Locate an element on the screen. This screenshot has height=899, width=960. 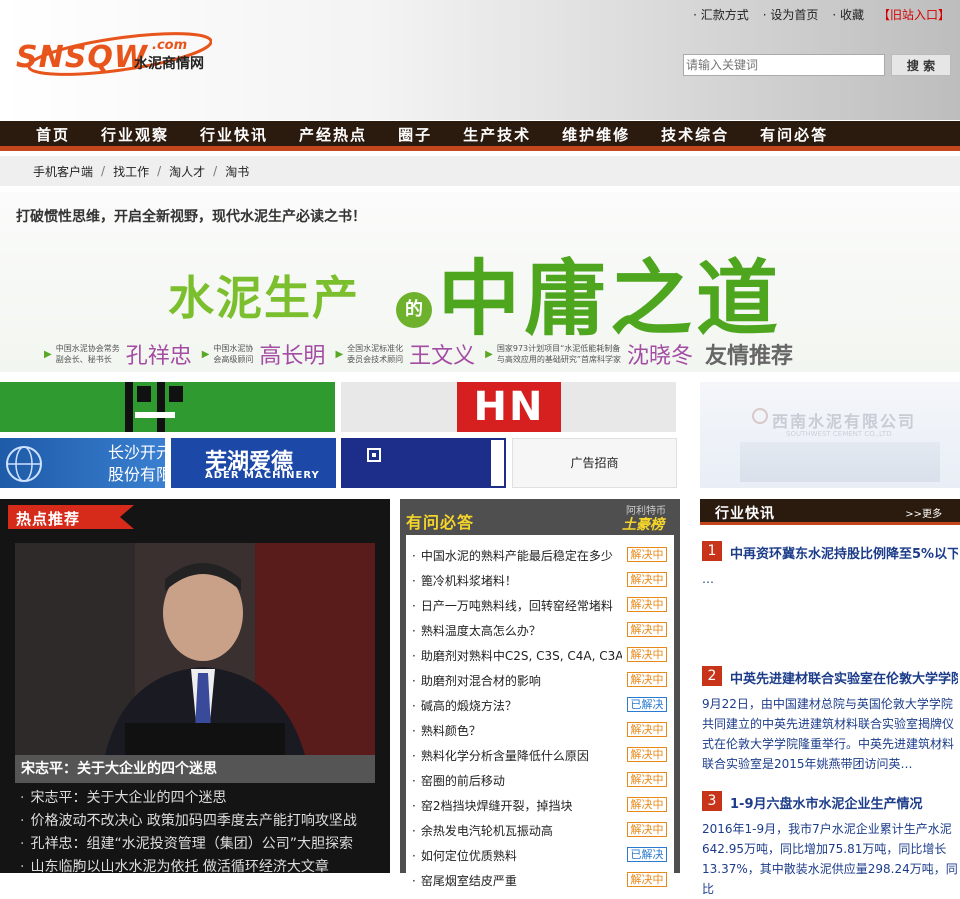
link-set-homepage: · 设为首页 is located at coordinates (791, 14).